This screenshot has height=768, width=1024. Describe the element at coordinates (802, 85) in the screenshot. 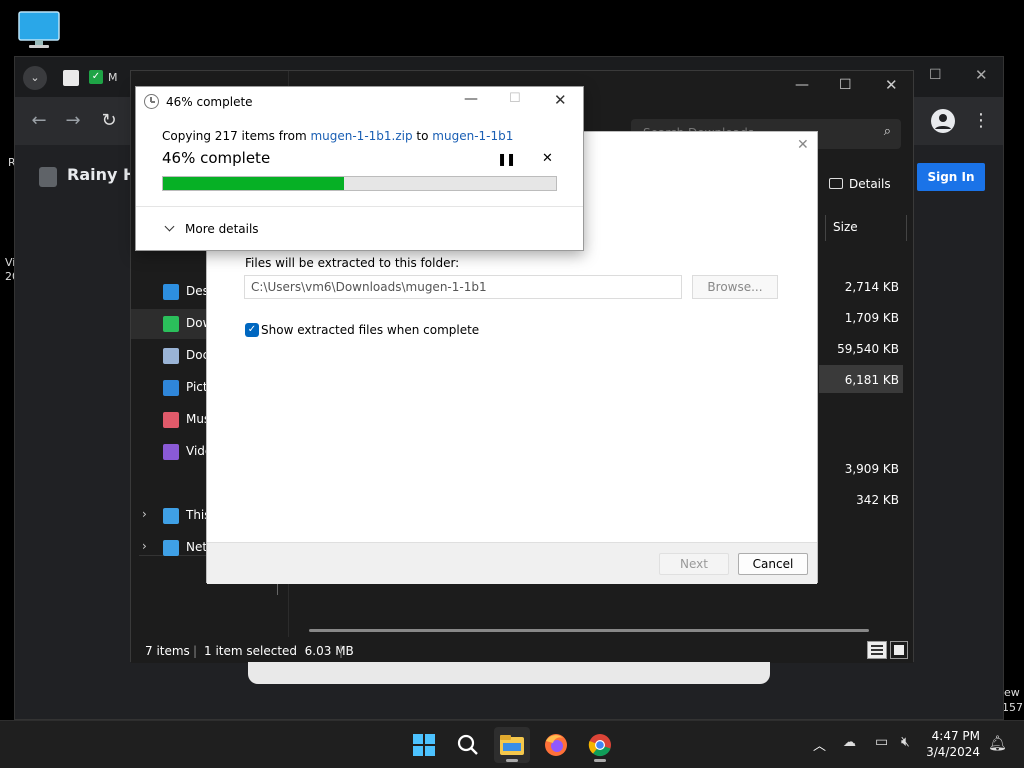

I see `explorer-minimize-icon: —` at that location.